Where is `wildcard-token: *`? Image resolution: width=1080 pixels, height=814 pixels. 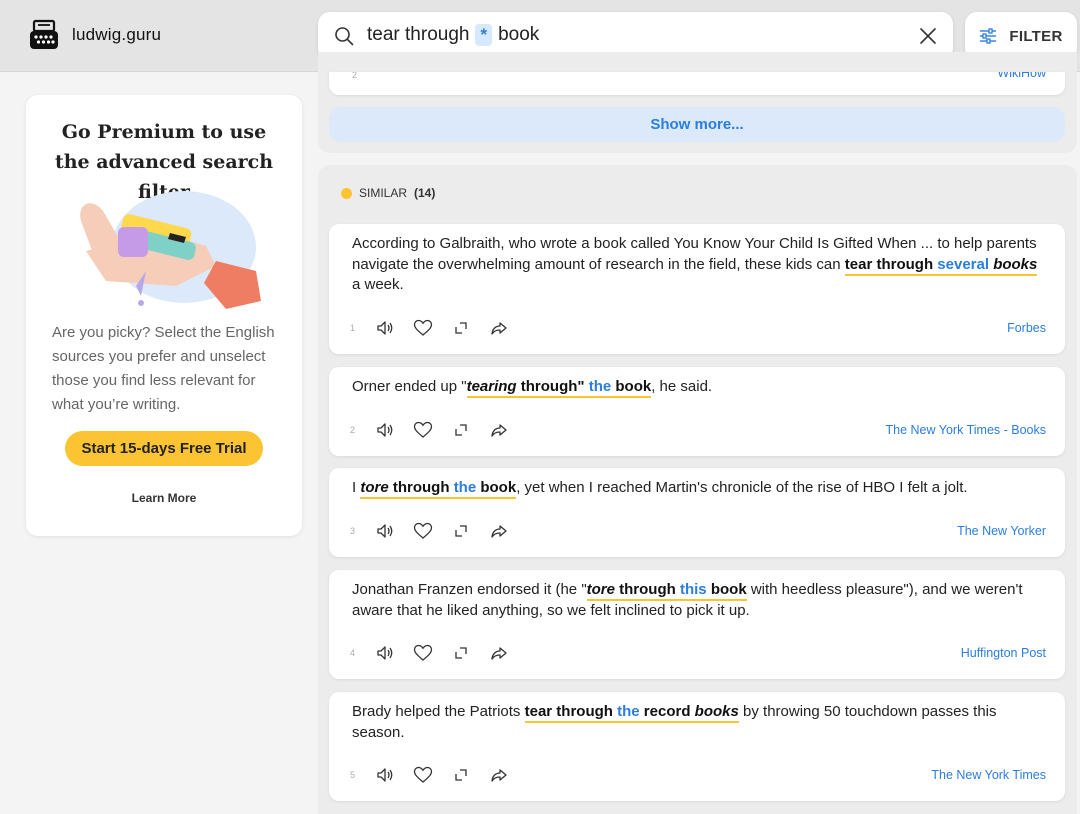
wildcard-token: * is located at coordinates (484, 35).